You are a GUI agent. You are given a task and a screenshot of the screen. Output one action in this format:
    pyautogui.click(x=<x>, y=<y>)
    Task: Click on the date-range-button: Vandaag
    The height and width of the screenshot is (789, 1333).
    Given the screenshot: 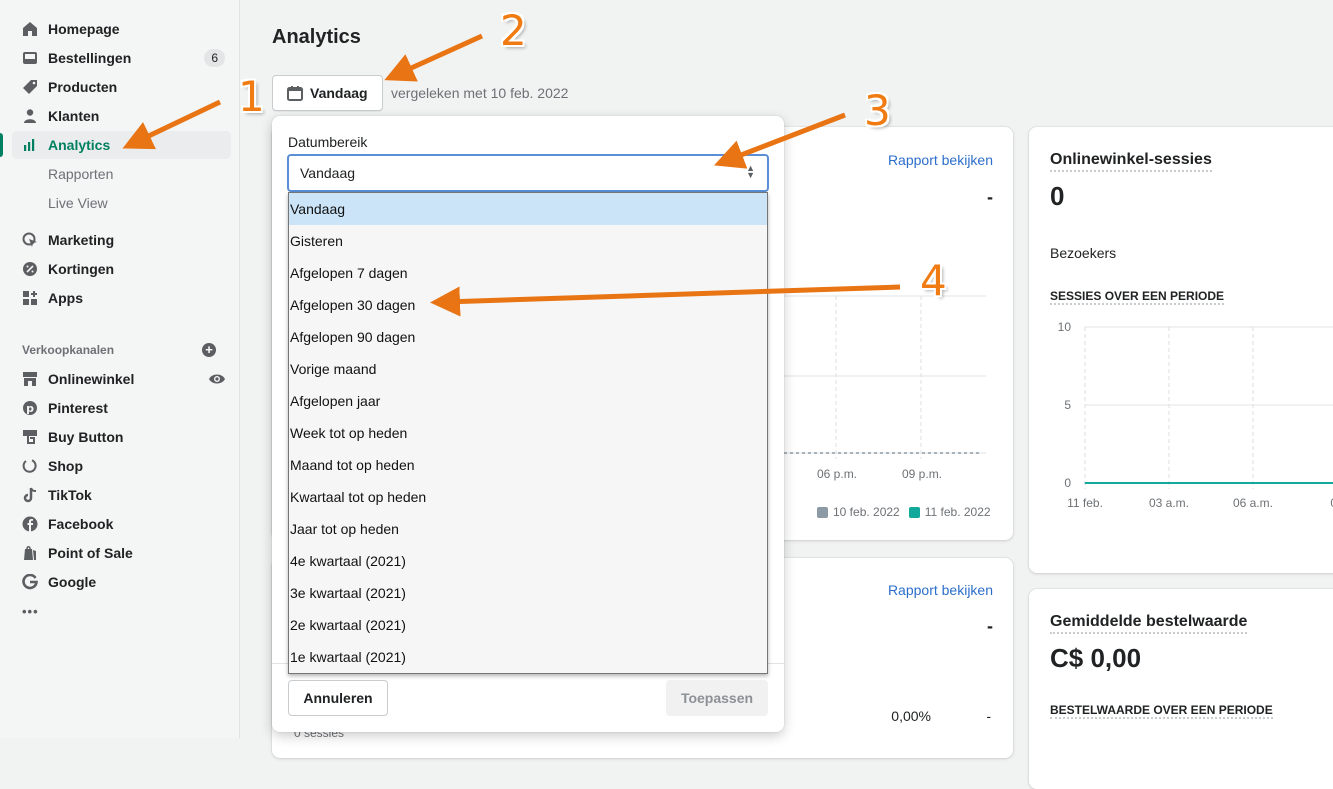 What is the action you would take?
    pyautogui.click(x=327, y=93)
    